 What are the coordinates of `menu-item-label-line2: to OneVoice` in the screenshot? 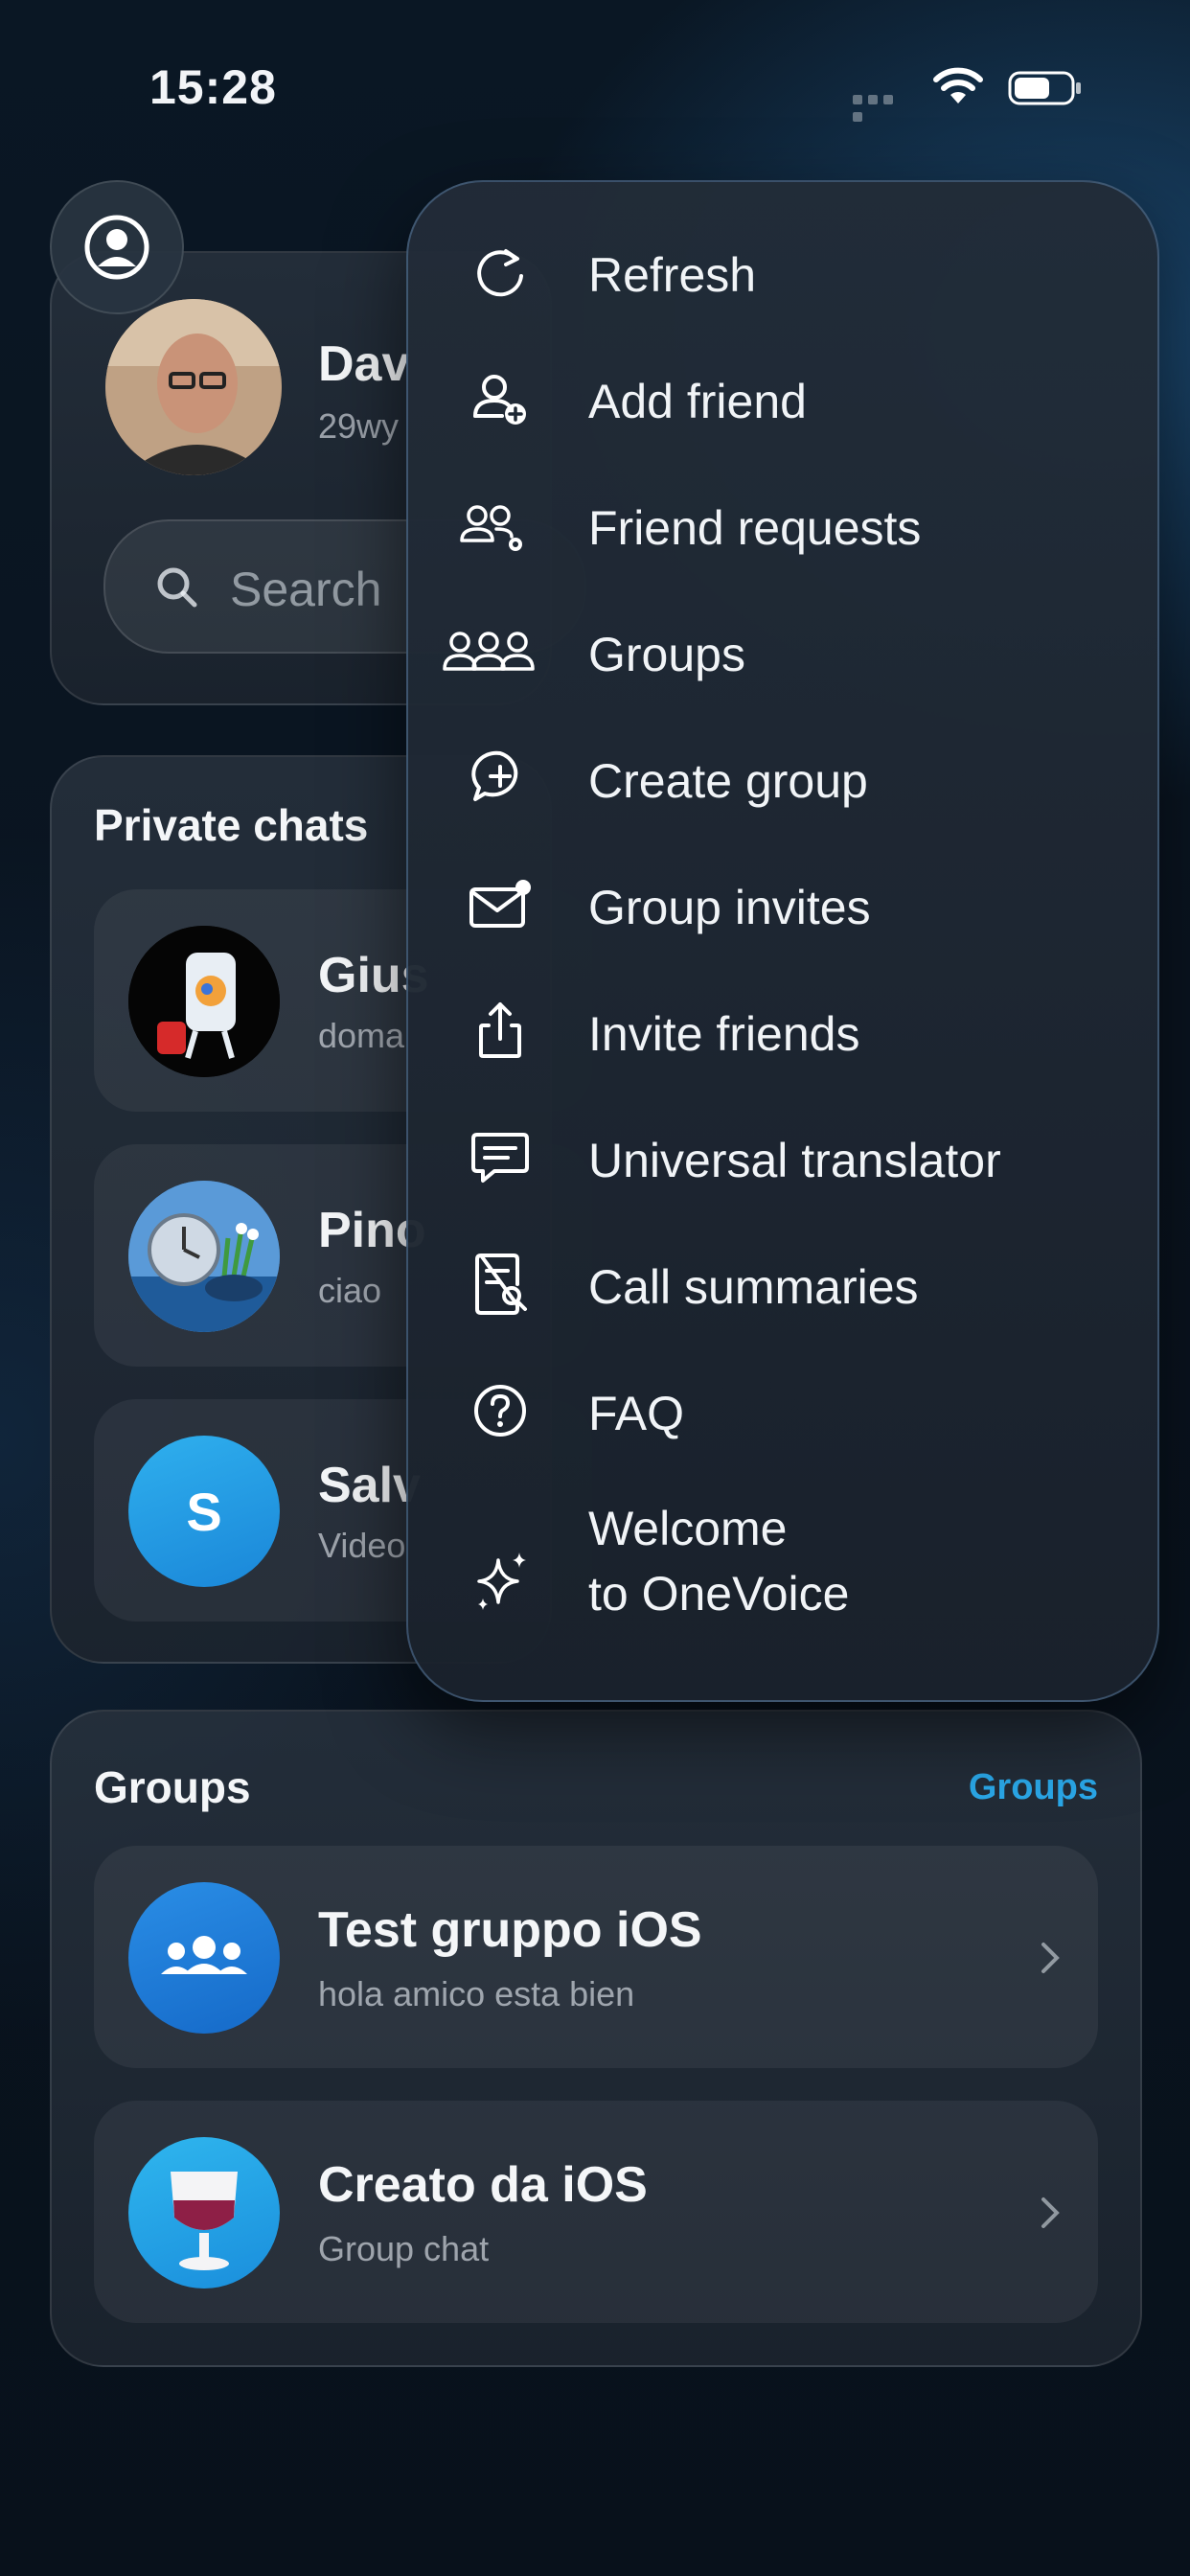 It's located at (719, 1594).